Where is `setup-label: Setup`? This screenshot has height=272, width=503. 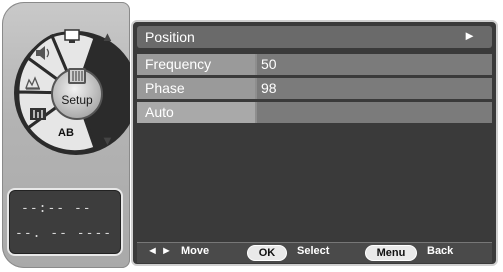 setup-label: Setup is located at coordinates (77, 100).